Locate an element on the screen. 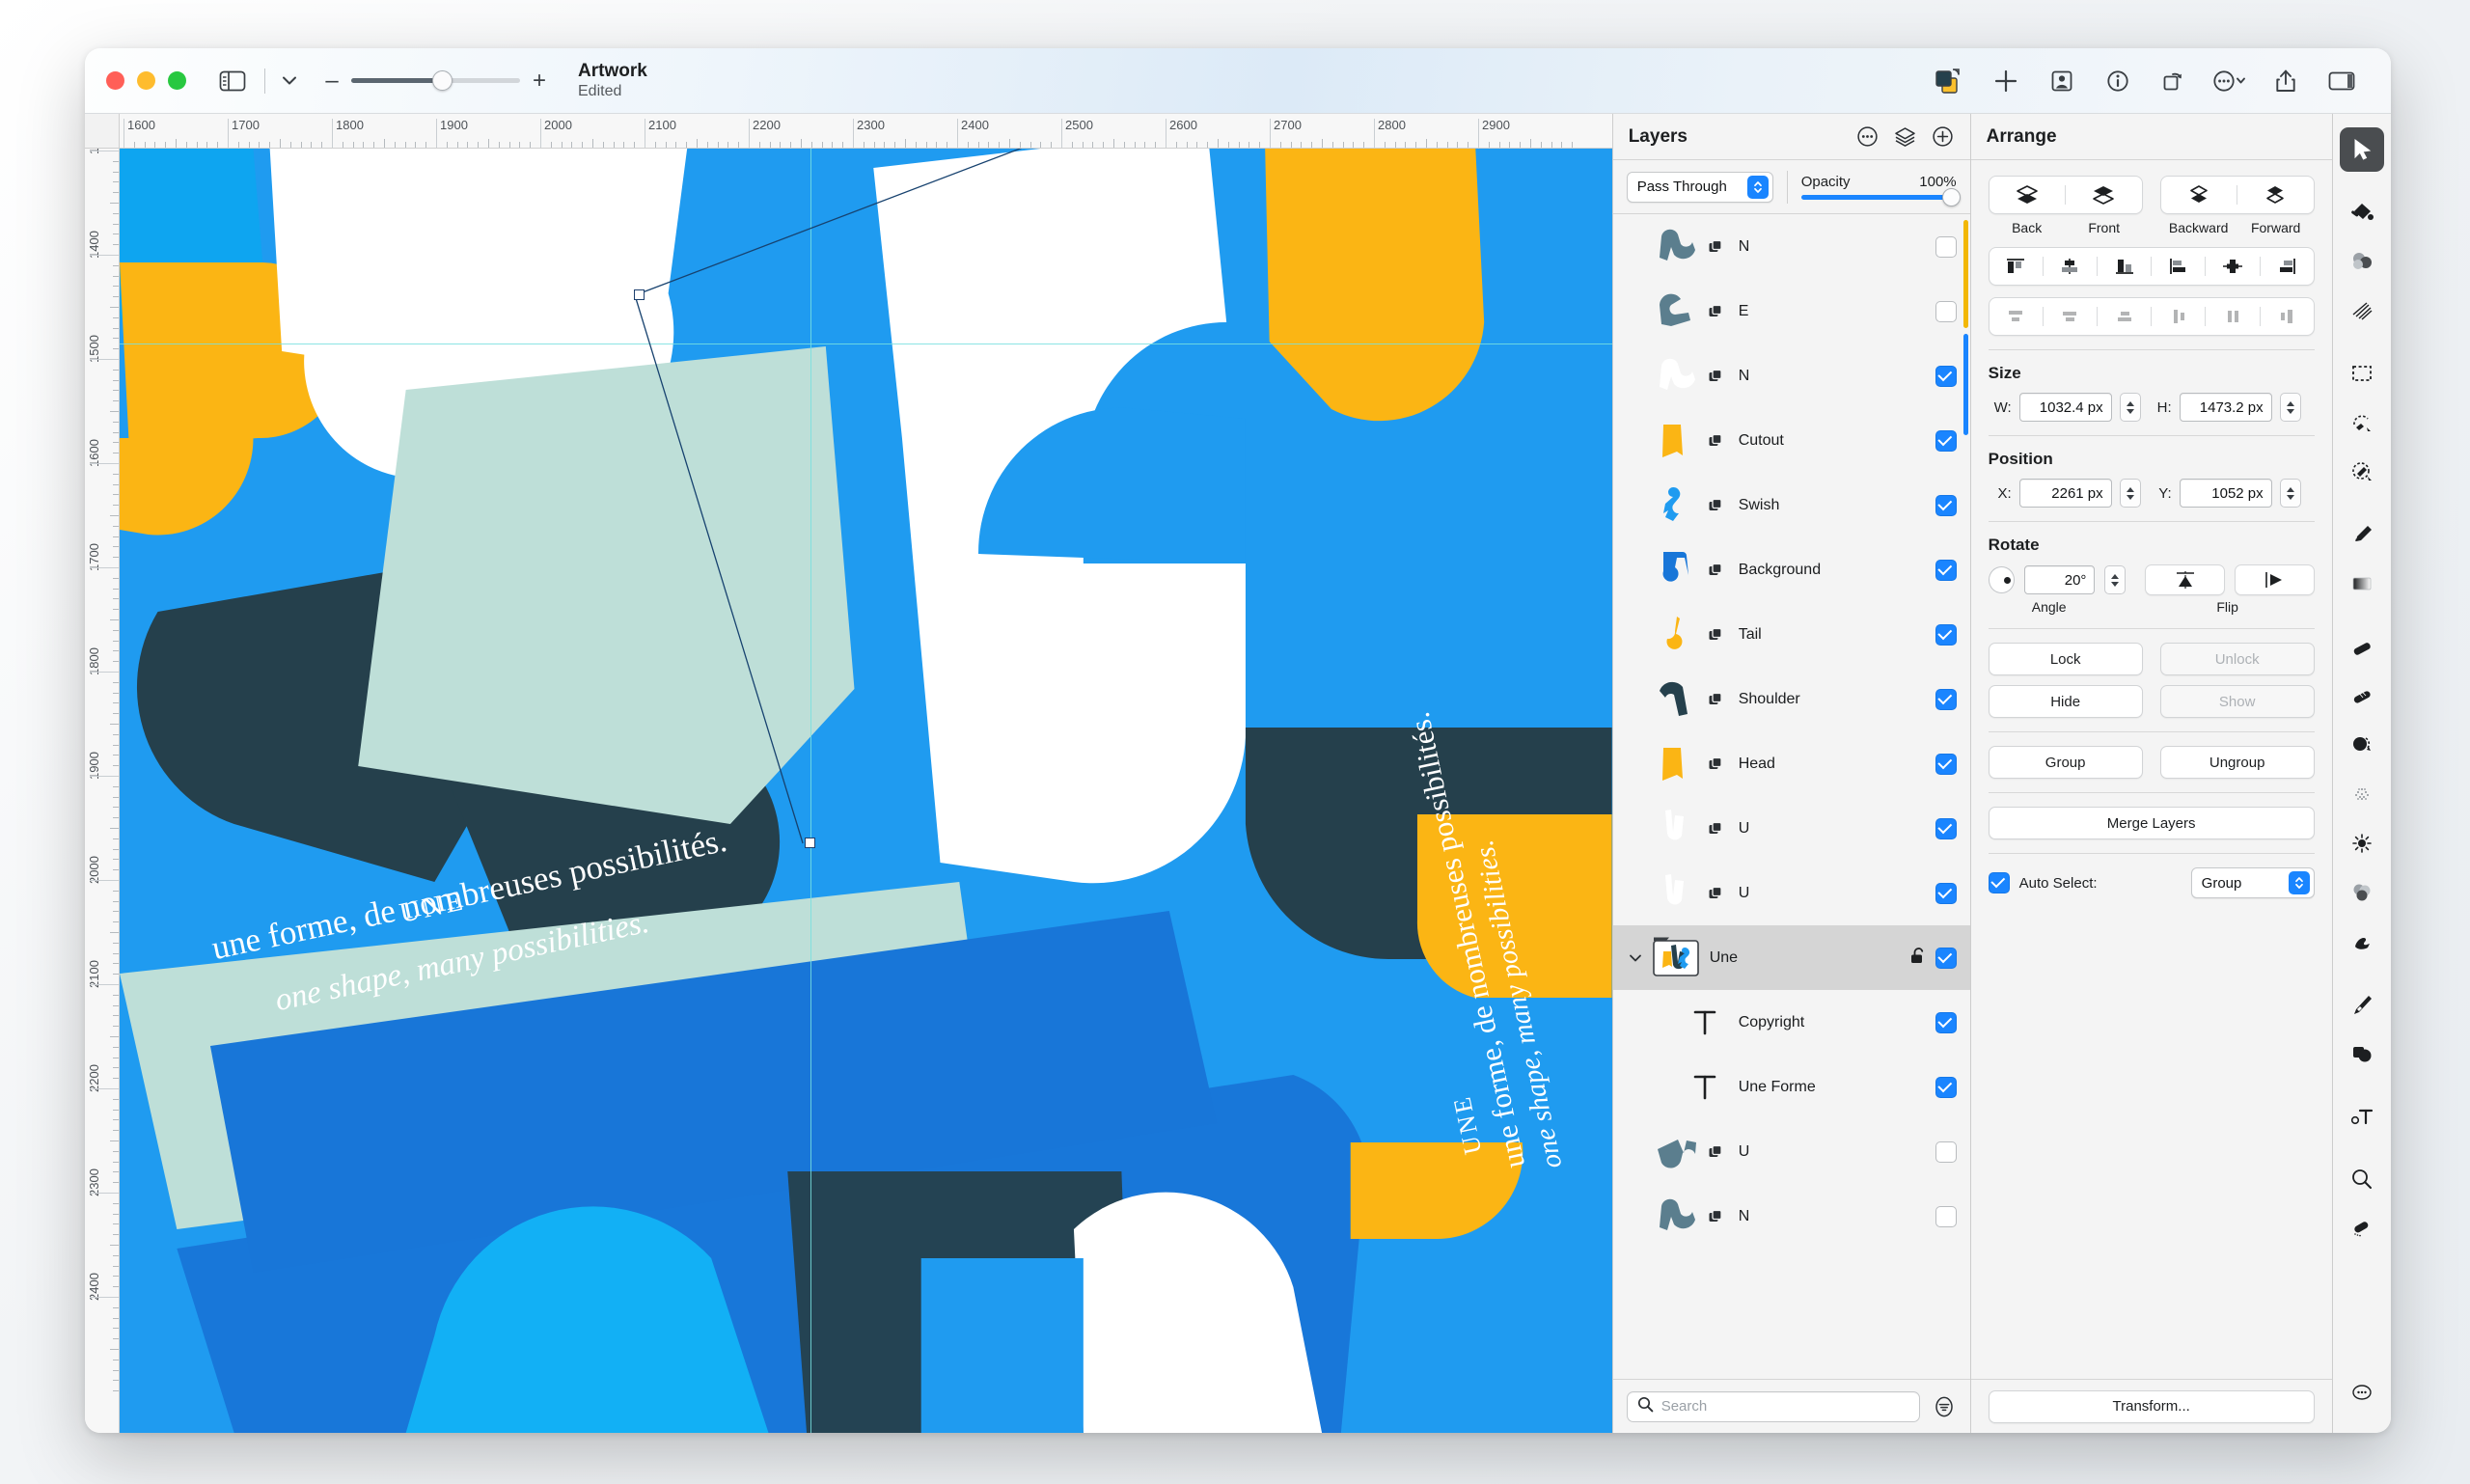 This screenshot has width=2470, height=1484. layer-row: Head is located at coordinates (1791, 763).